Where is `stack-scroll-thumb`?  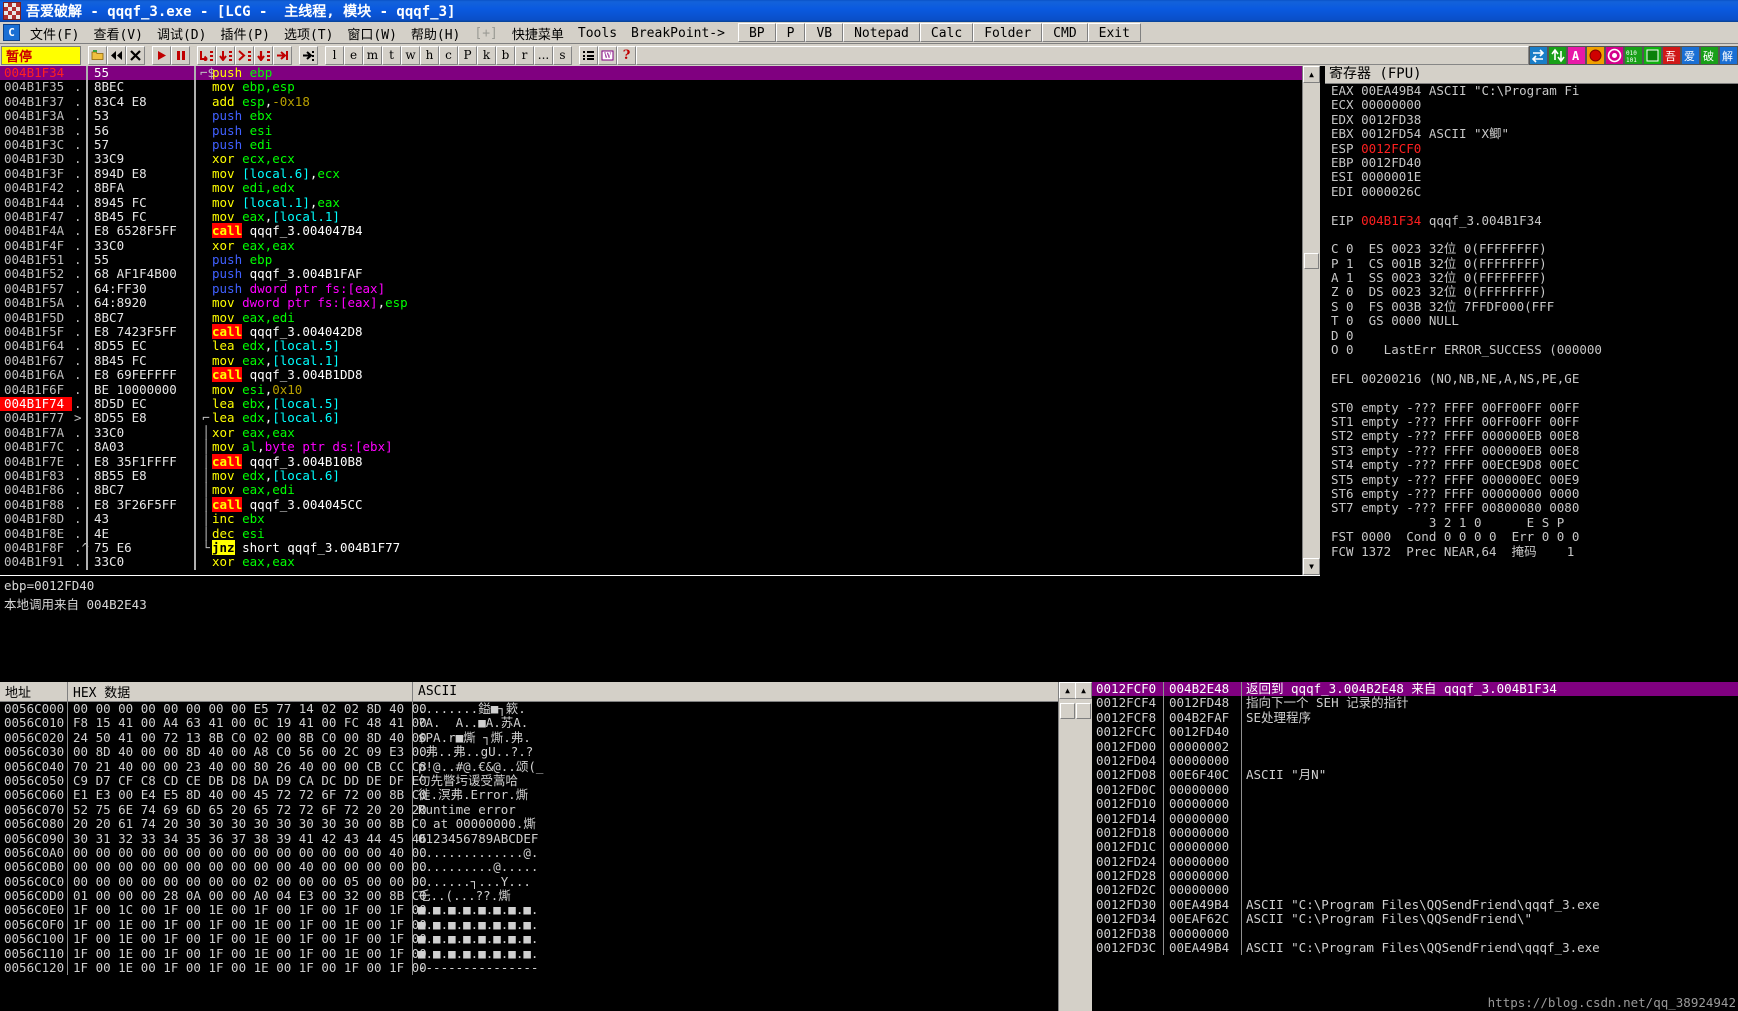 stack-scroll-thumb is located at coordinates (1083, 711).